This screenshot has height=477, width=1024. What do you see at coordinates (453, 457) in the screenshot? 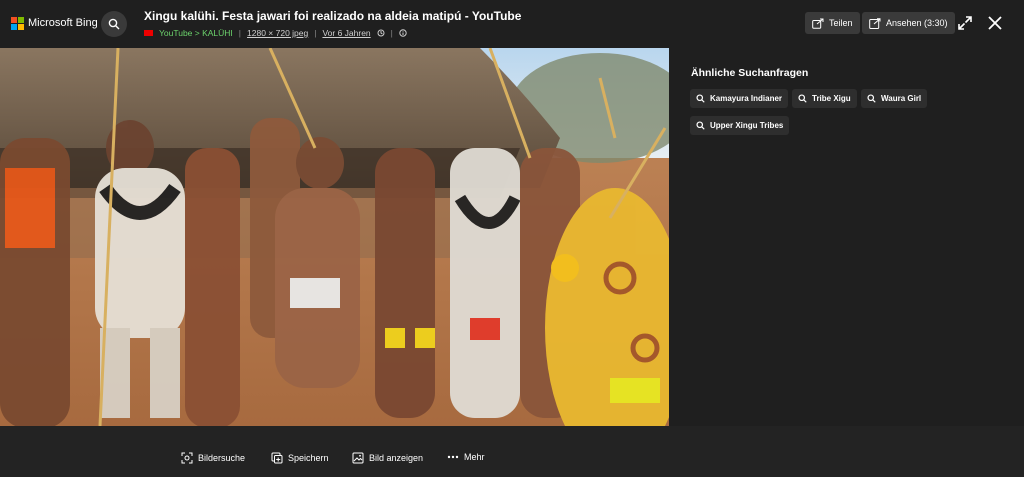
I see `more-icon` at bounding box center [453, 457].